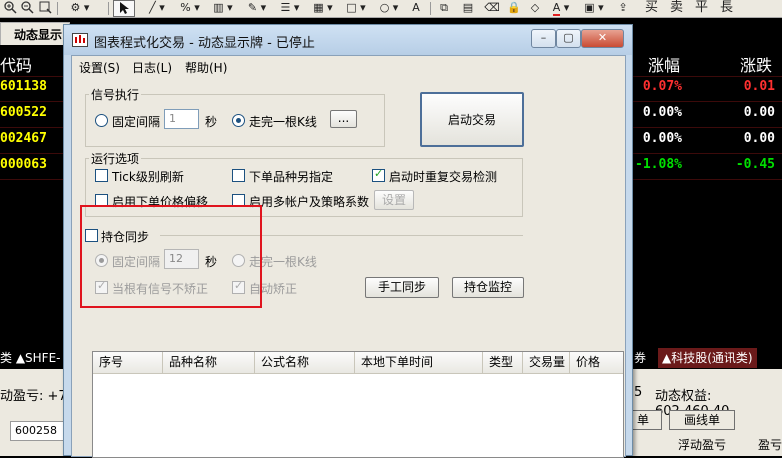 Image resolution: width=782 pixels, height=458 pixels. Describe the element at coordinates (23, 112) in the screenshot. I see `quote-code: 600522` at that location.